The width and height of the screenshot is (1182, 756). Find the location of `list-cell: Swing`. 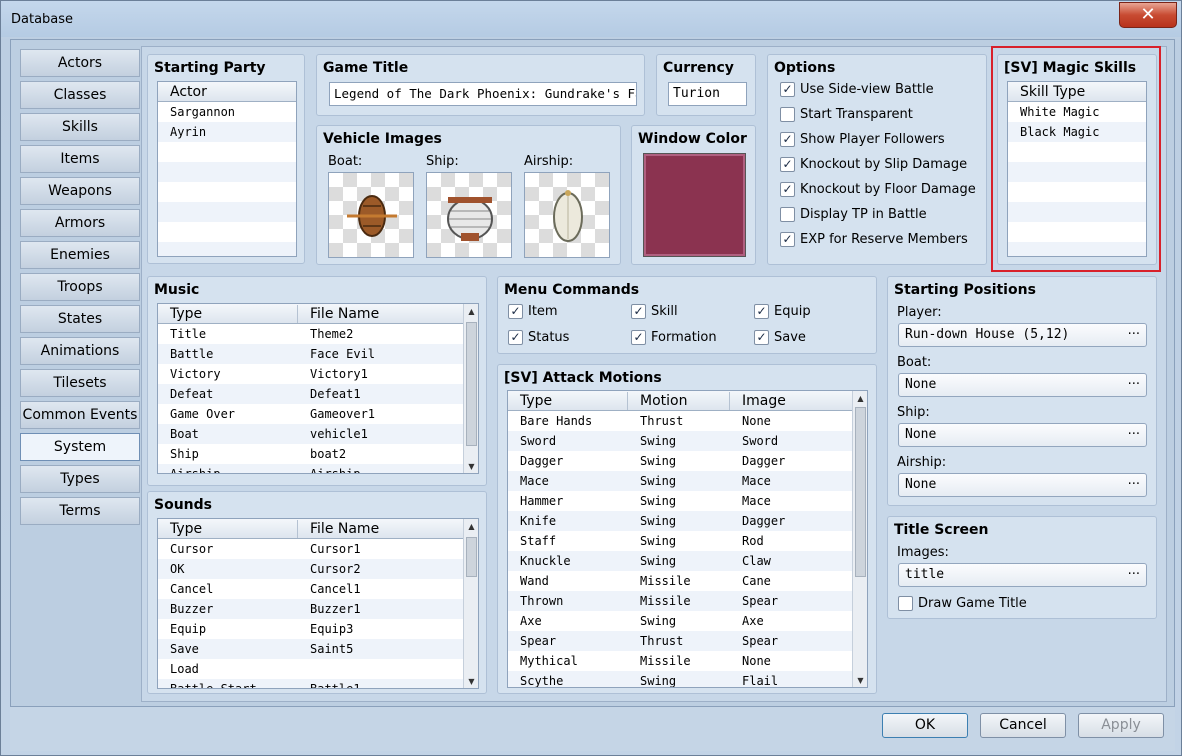

list-cell: Swing is located at coordinates (658, 521).